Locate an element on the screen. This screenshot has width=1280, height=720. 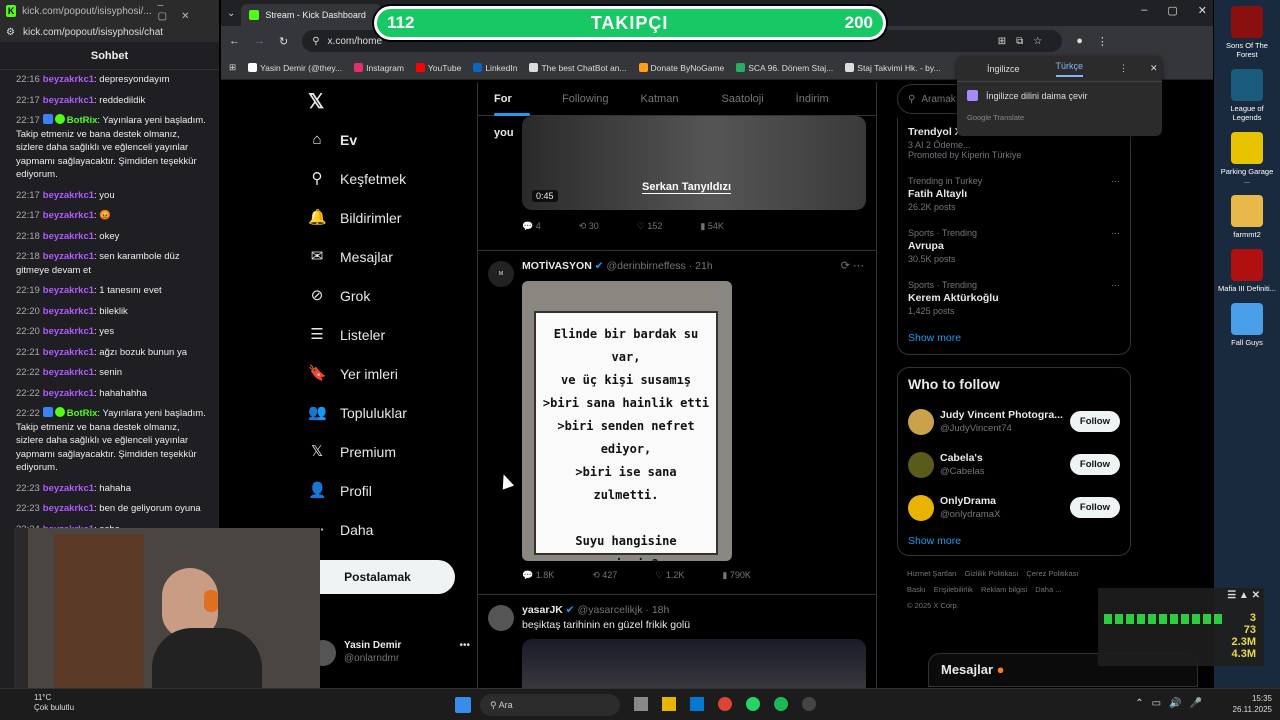
x-logo-icon: 𝕏 is located at coordinates (316, 101).